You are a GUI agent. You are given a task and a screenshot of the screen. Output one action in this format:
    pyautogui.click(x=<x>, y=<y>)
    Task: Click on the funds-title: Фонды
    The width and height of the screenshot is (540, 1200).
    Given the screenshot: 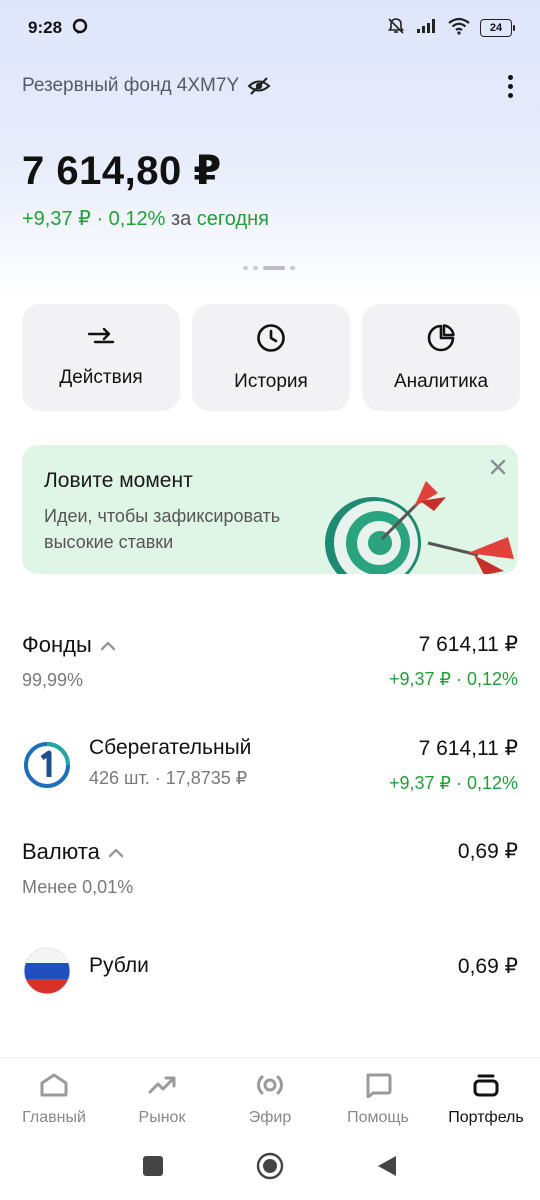 What is the action you would take?
    pyautogui.click(x=57, y=644)
    